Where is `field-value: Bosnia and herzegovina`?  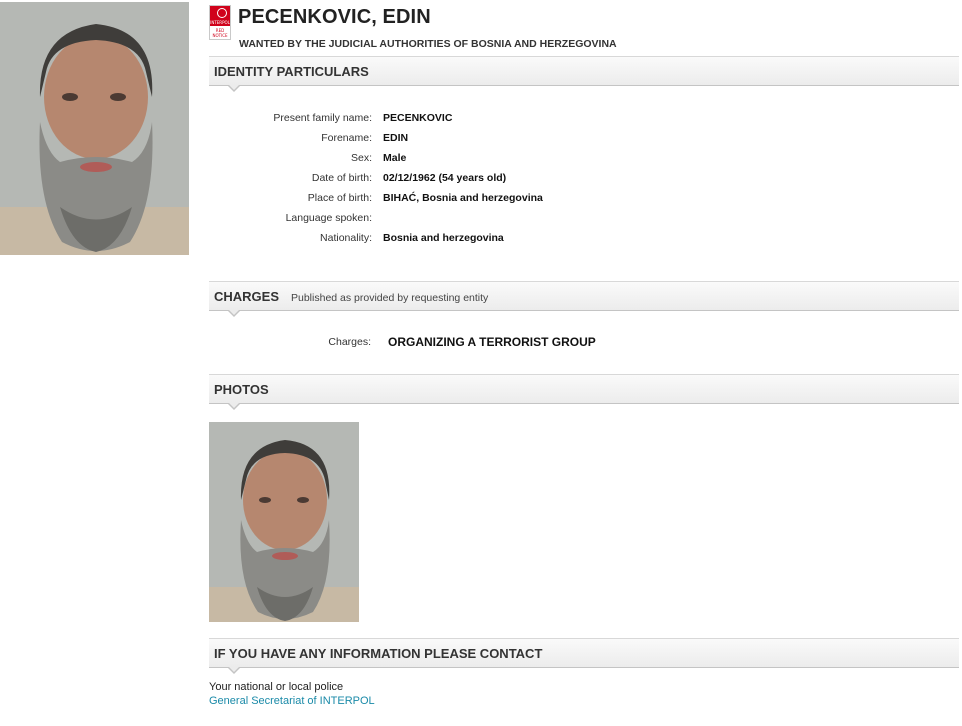
field-value: Bosnia and herzegovina is located at coordinates (443, 238).